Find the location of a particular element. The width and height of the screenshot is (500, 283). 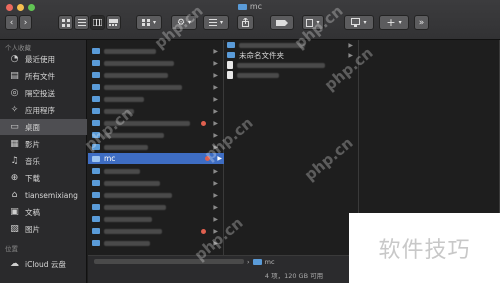

share-icon is located at coordinates (245, 22).